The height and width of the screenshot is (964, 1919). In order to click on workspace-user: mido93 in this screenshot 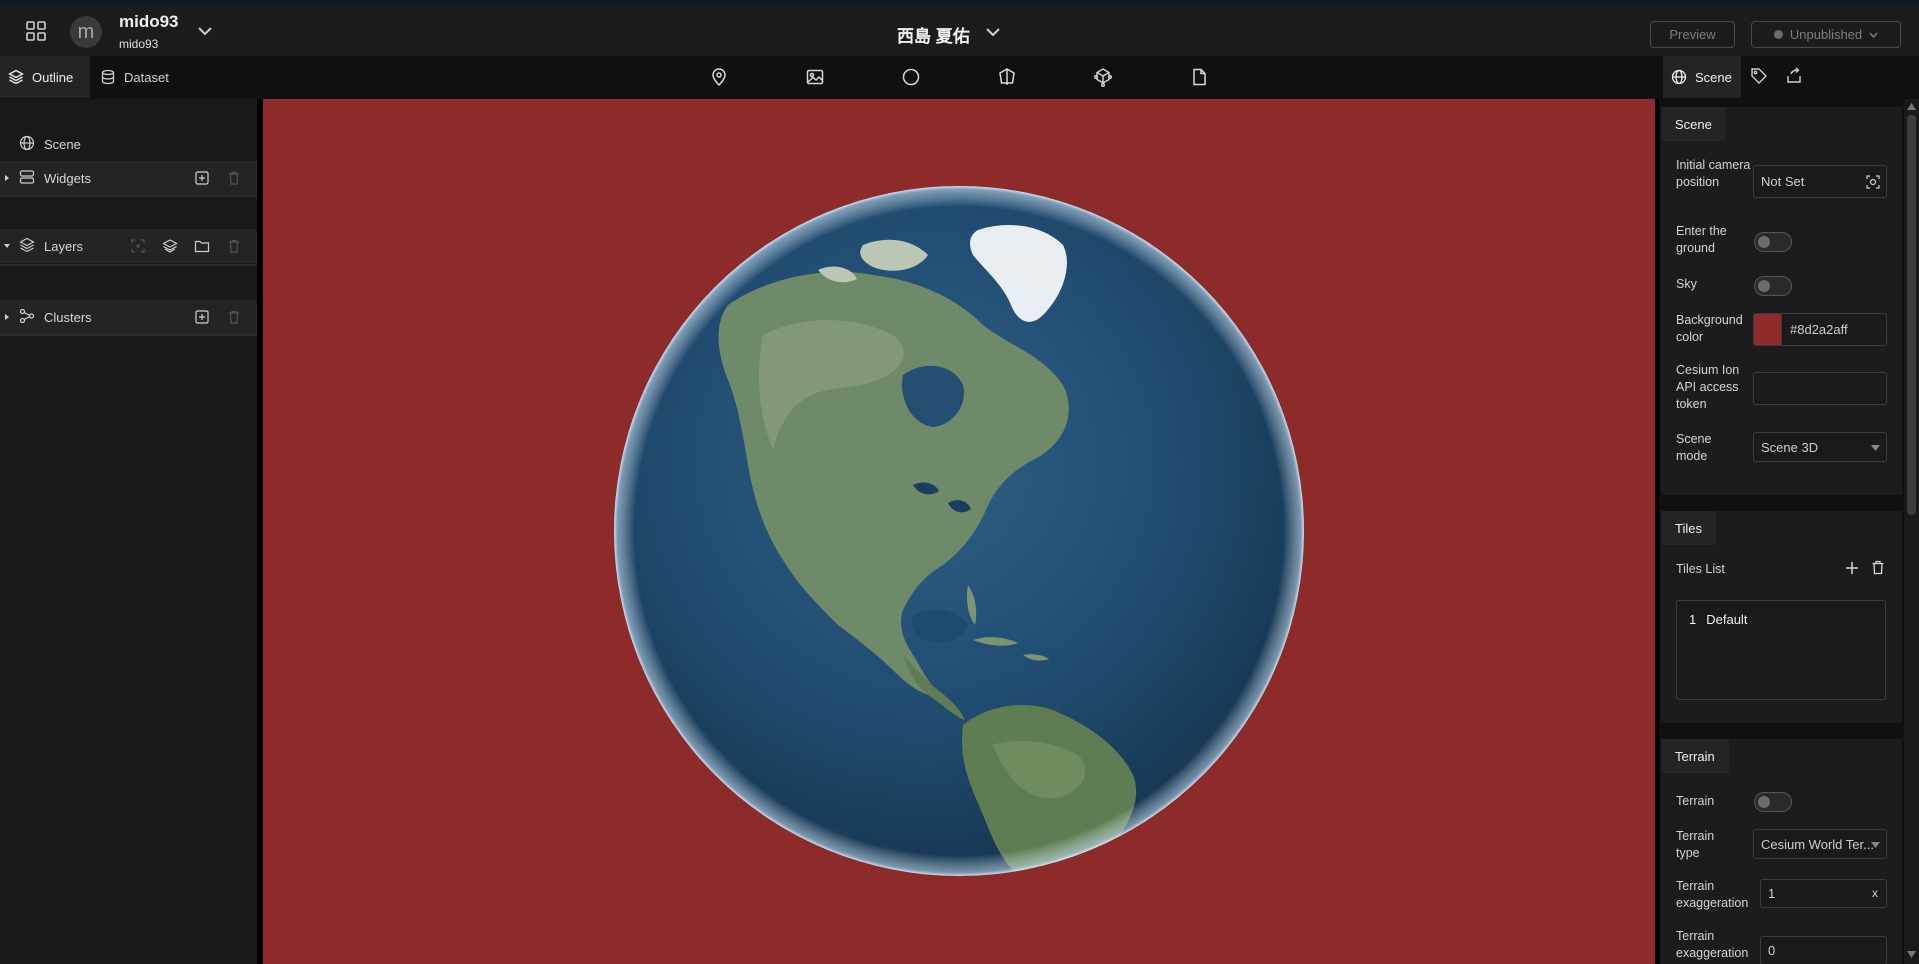, I will do `click(139, 44)`.